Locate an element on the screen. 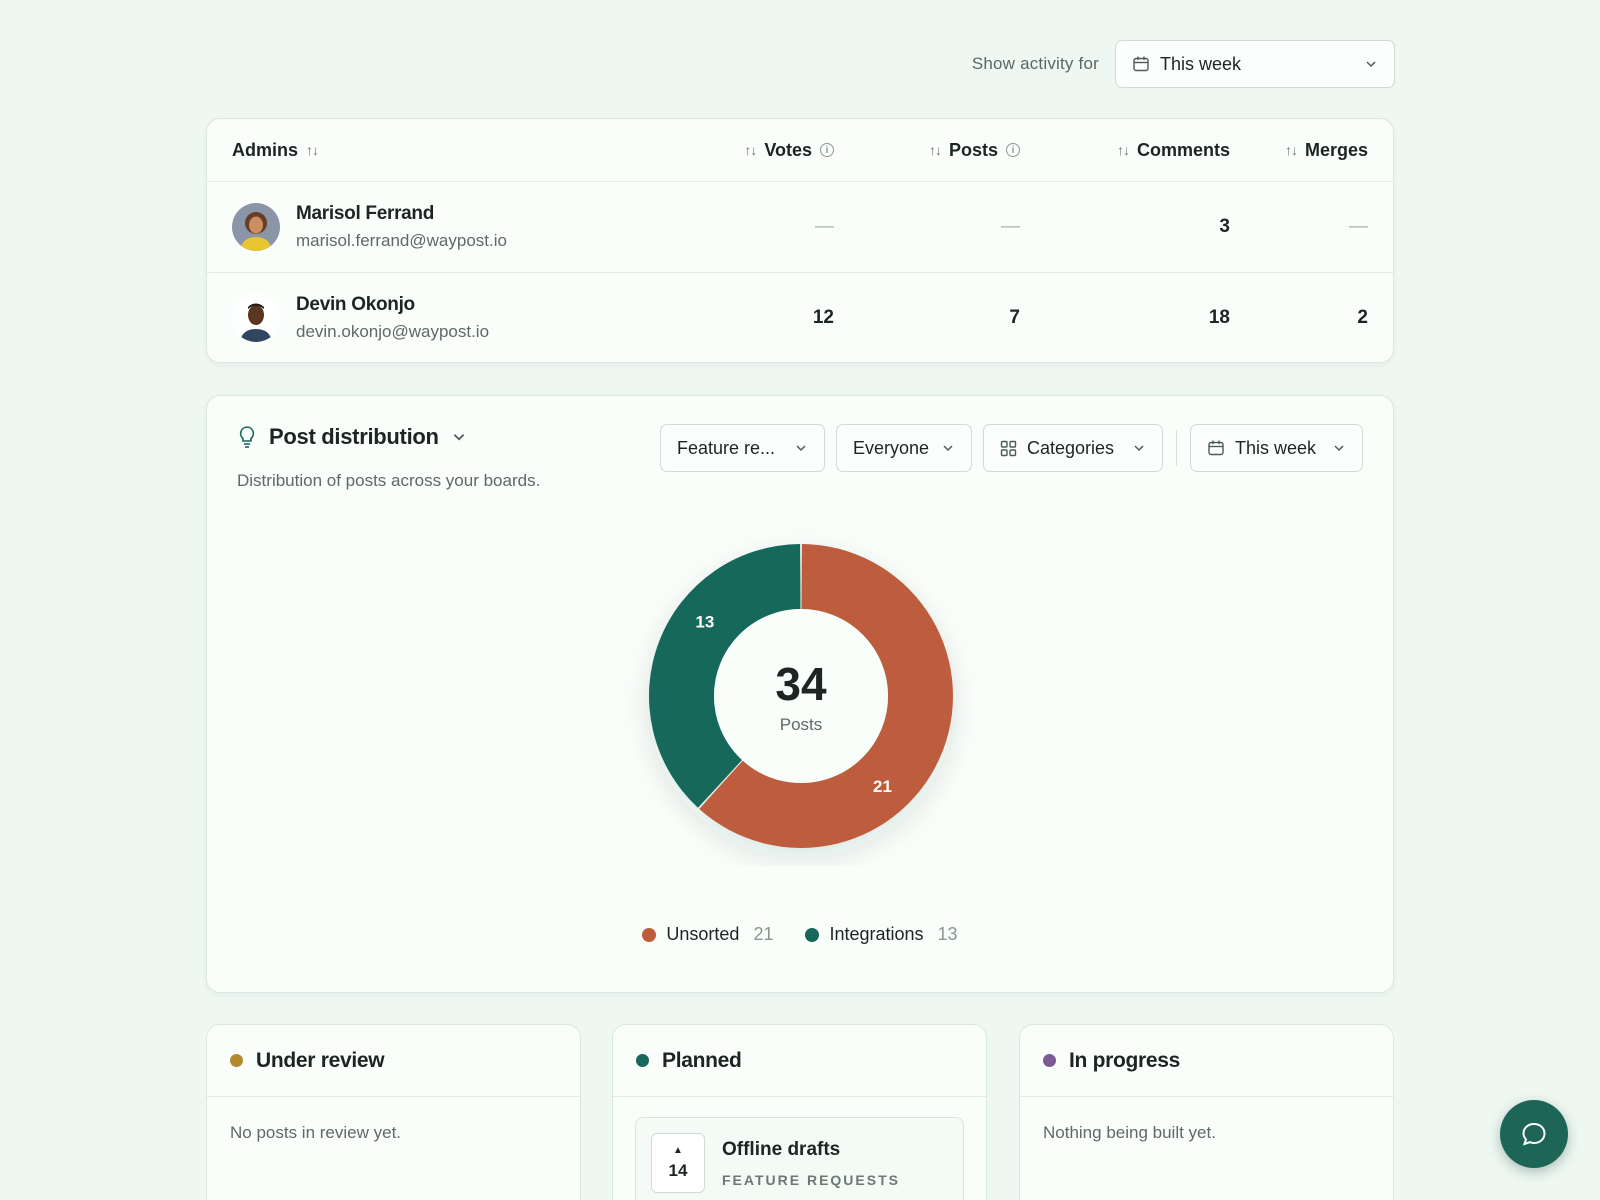 The image size is (1600, 1200). lightbulb-icon is located at coordinates (247, 437).